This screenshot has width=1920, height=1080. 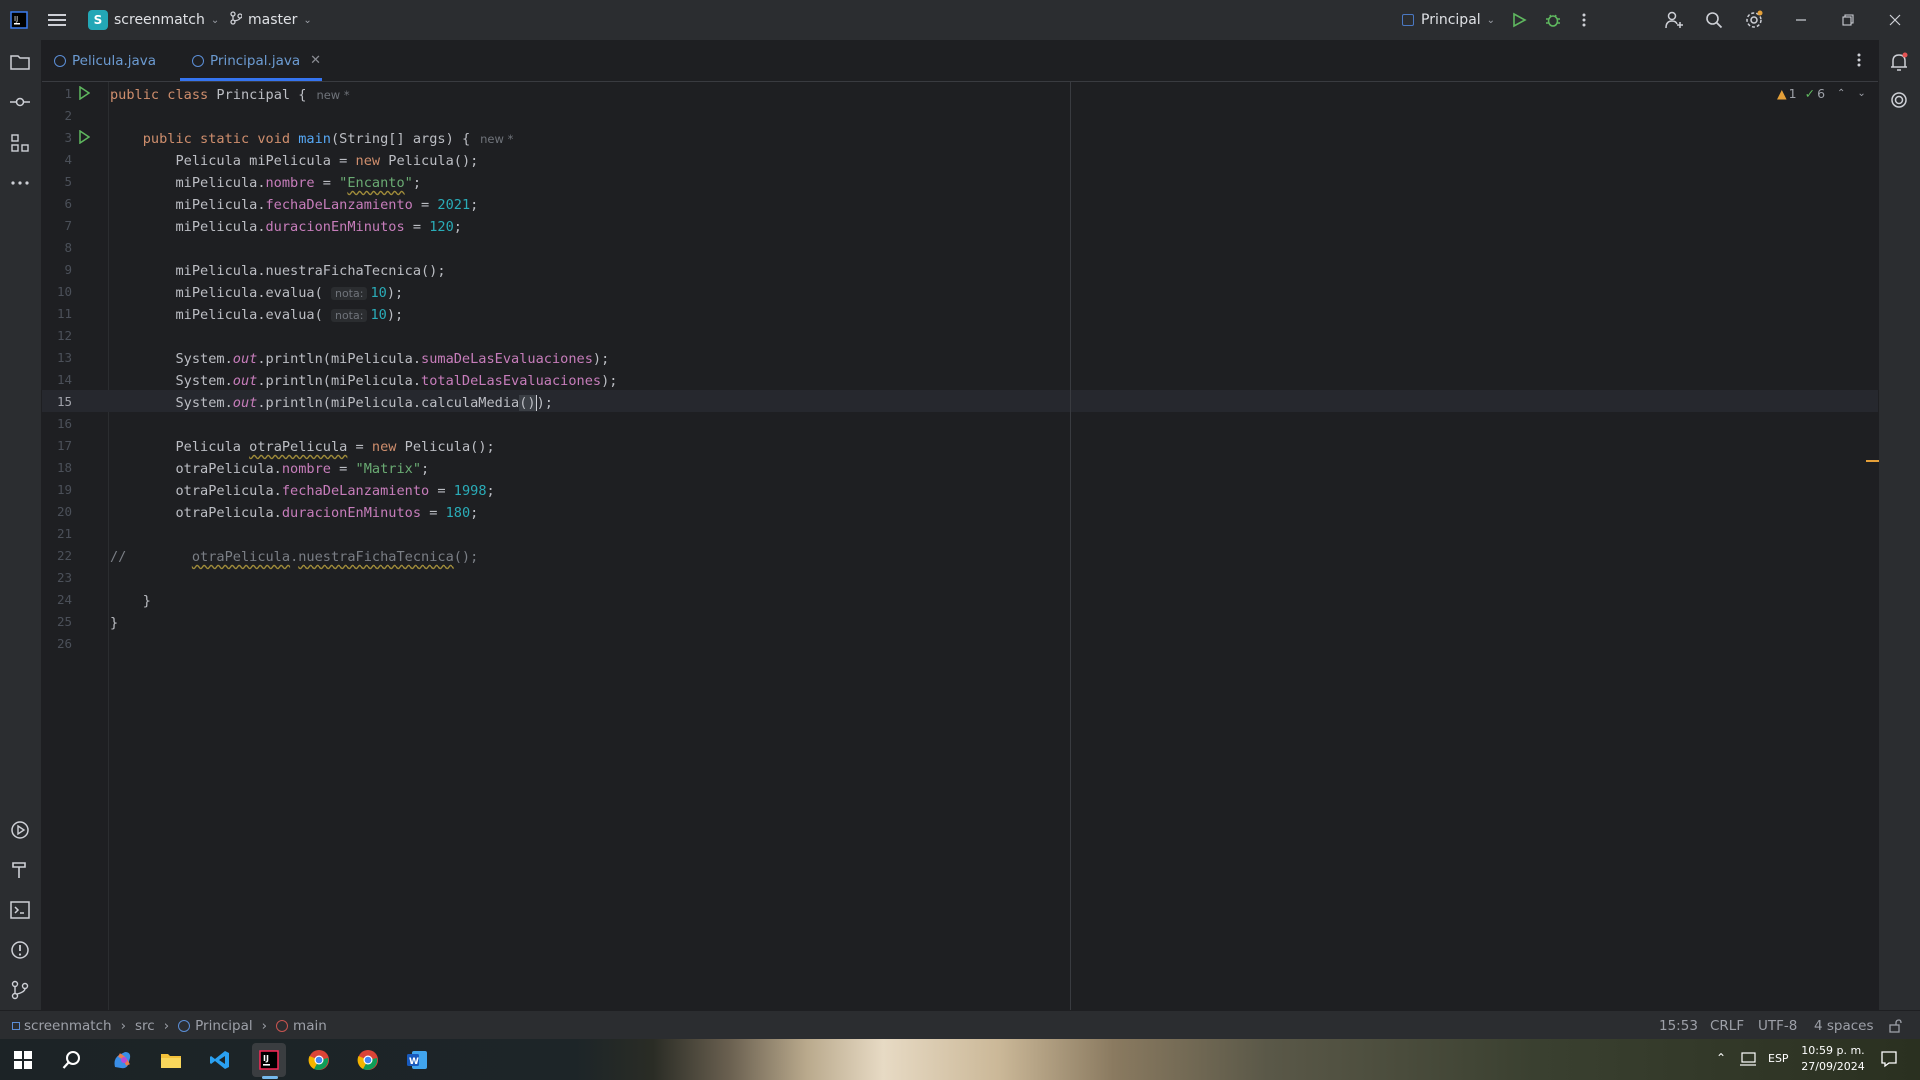 What do you see at coordinates (20, 183) in the screenshot?
I see `more-tool-windows-icon` at bounding box center [20, 183].